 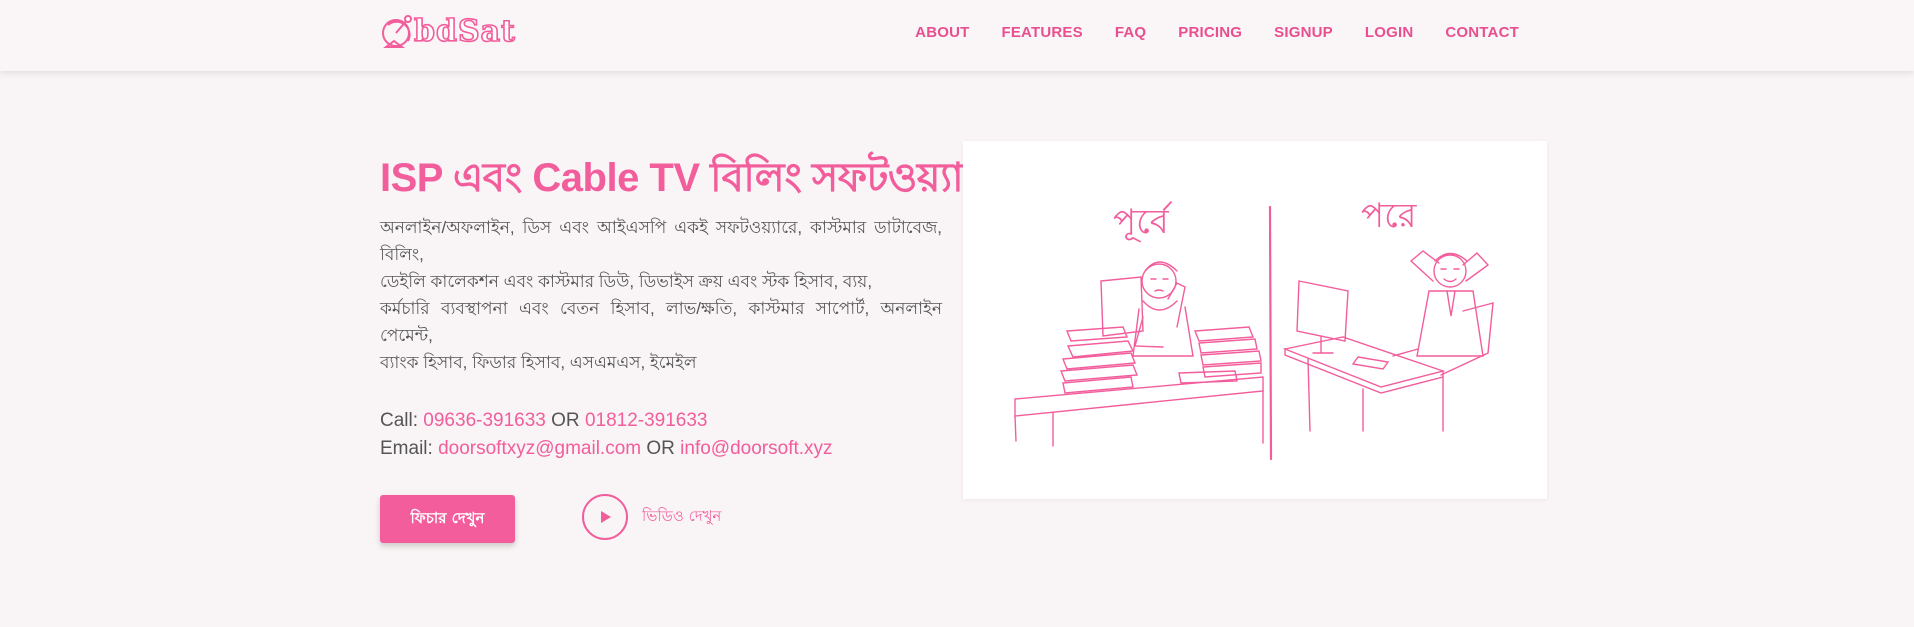 What do you see at coordinates (1139, 354) in the screenshot?
I see `stressed-worker-drawing` at bounding box center [1139, 354].